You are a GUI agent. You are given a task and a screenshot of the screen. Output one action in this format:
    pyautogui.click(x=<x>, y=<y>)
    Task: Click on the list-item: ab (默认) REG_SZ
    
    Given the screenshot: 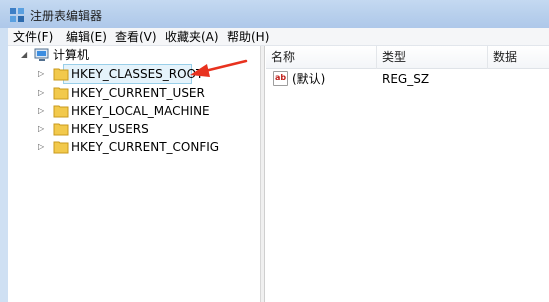 What is the action you would take?
    pyautogui.click(x=407, y=79)
    